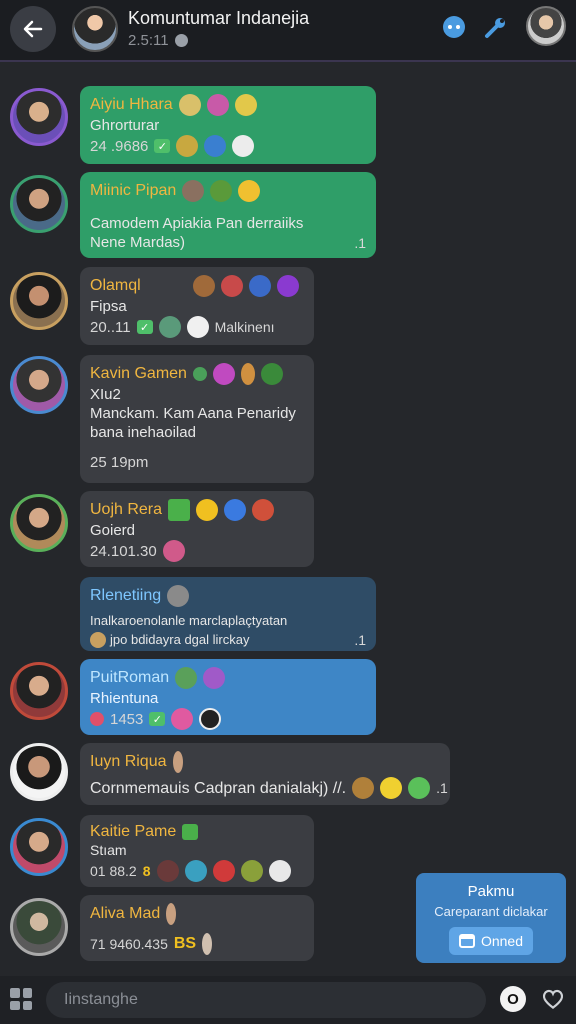 This screenshot has height=1024, width=576. Describe the element at coordinates (259, 286) in the screenshot. I see `shield-emoji-icon` at that location.